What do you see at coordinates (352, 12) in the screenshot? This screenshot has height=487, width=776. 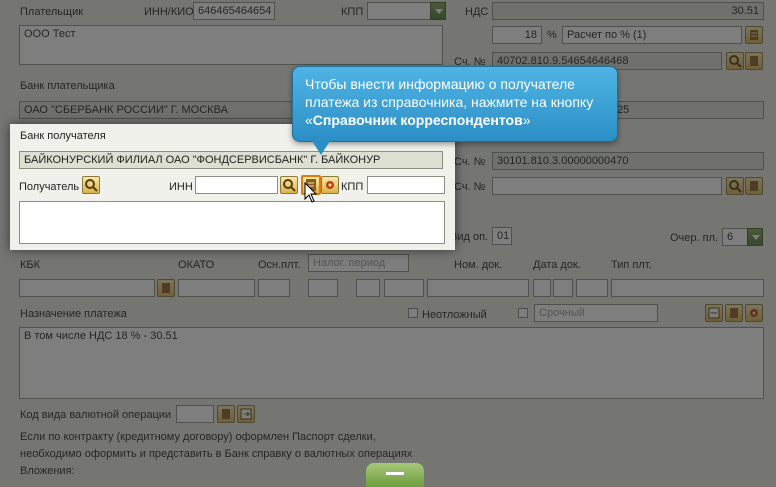 I see `payer-kpp-label: КПП` at bounding box center [352, 12].